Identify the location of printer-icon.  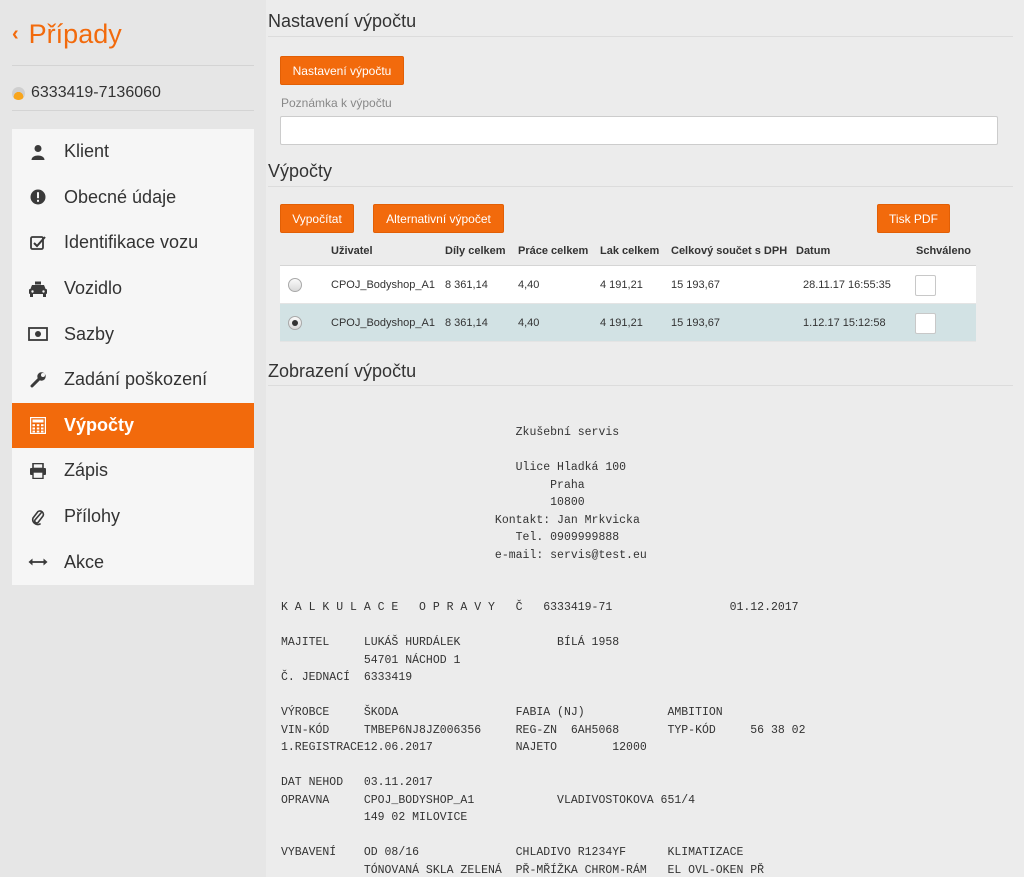
(38, 470).